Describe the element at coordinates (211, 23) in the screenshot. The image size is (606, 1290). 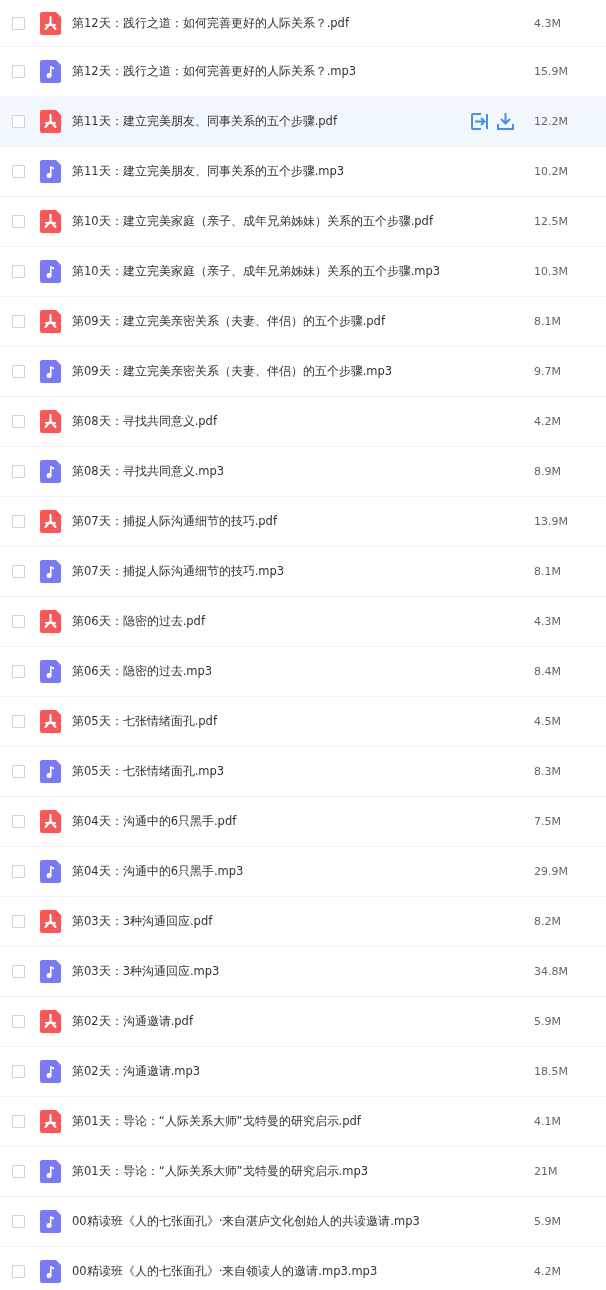
I see `file-name: 第12天：践行之道：如何完善更好的人际关系？.pdf` at that location.